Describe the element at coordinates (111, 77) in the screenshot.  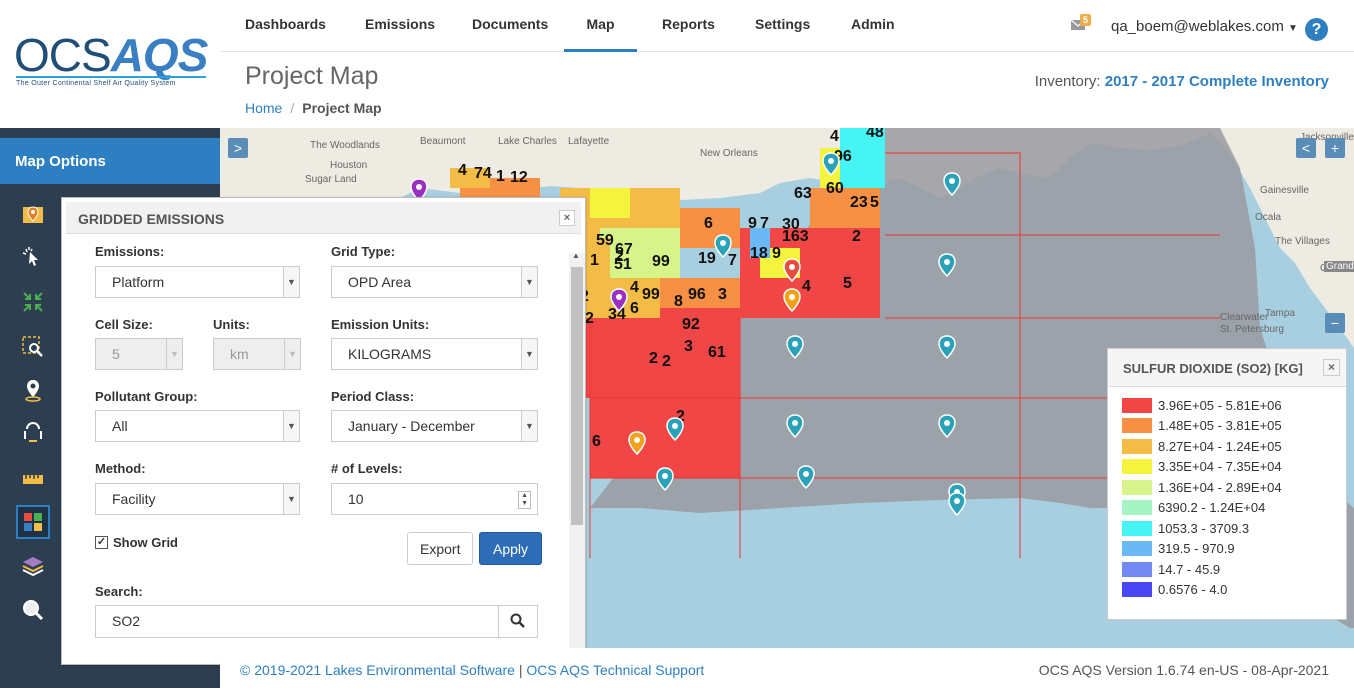
I see `logo-underline` at that location.